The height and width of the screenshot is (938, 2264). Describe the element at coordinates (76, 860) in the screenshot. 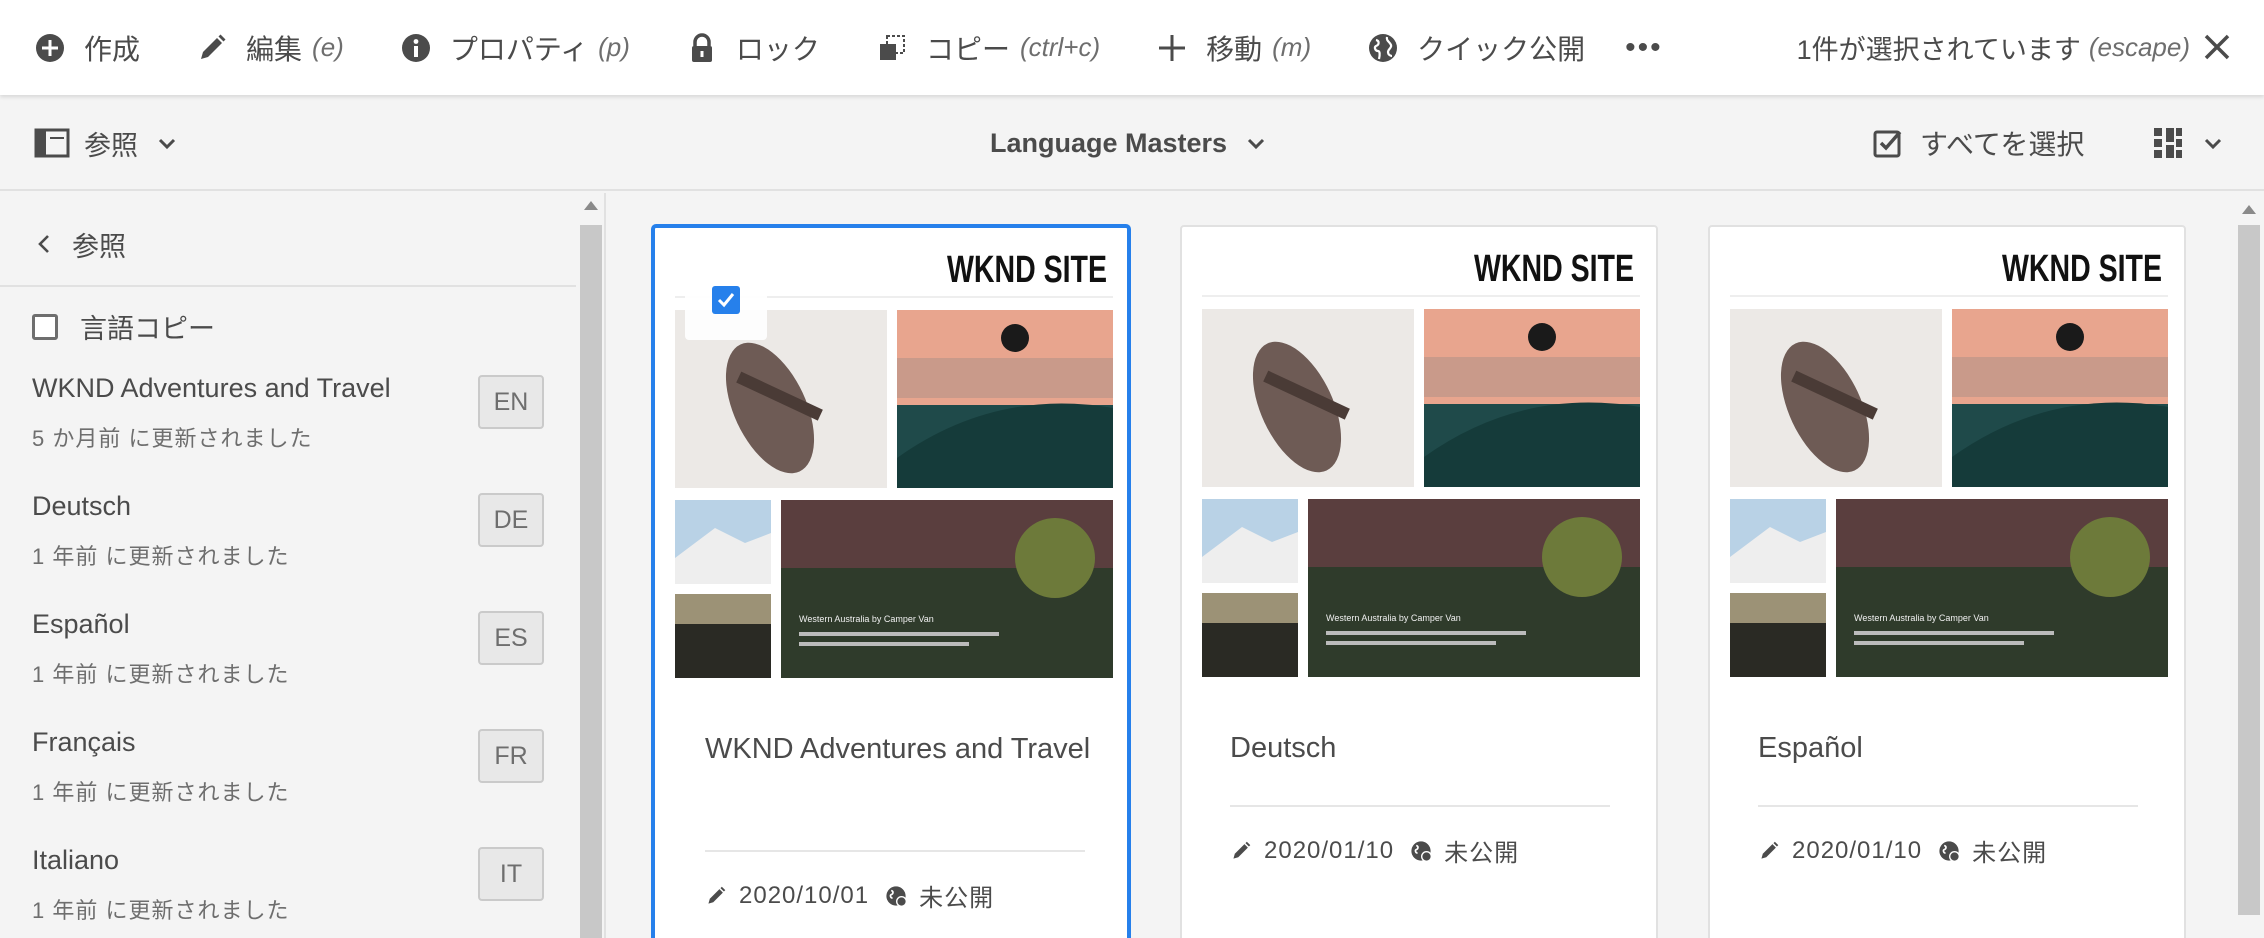

I see `rail-item-name: Italiano` at that location.